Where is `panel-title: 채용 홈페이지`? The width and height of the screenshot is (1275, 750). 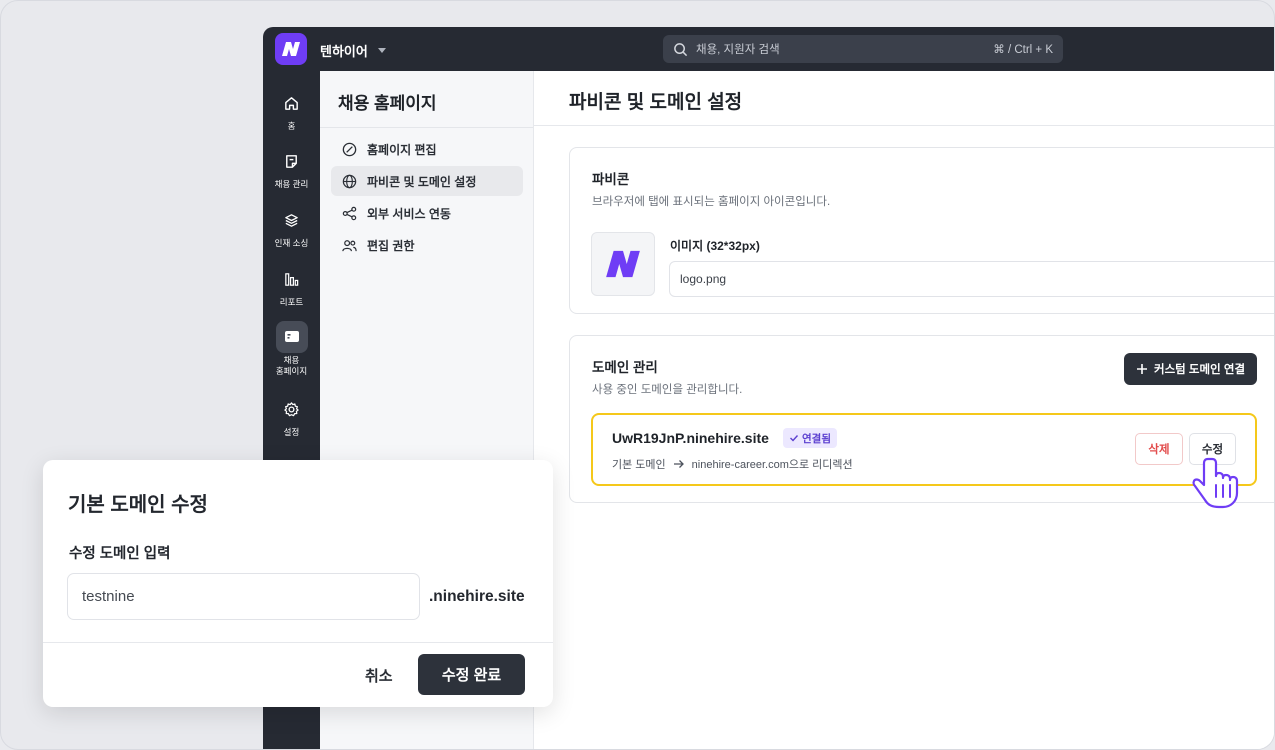 panel-title: 채용 홈페이지 is located at coordinates (387, 103).